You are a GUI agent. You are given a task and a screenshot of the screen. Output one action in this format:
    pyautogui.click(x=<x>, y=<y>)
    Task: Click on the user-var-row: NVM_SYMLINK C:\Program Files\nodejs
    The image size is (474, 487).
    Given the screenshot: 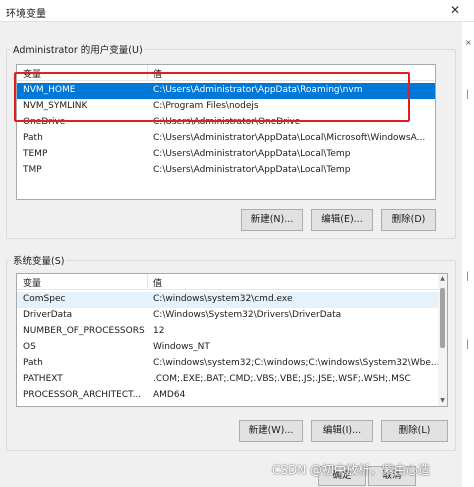 What is the action you would take?
    pyautogui.click(x=226, y=107)
    